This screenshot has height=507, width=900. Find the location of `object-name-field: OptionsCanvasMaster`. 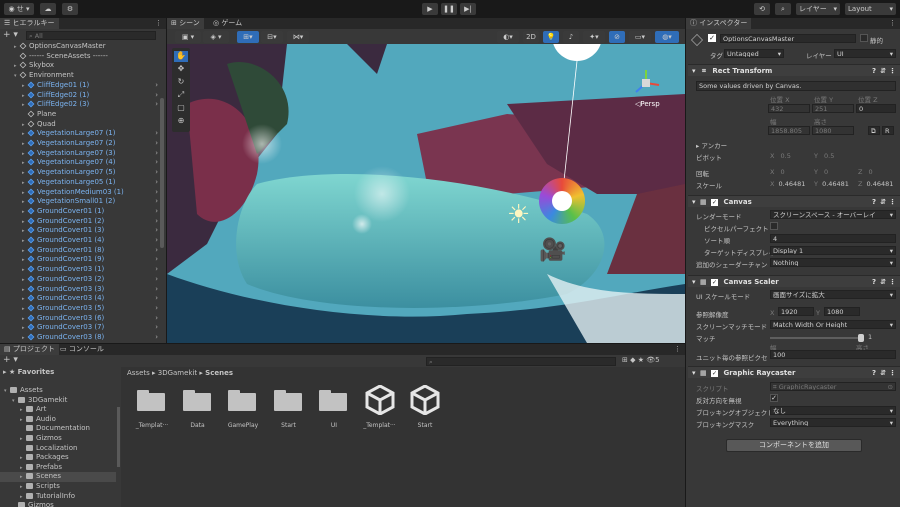

object-name-field: OptionsCanvasMaster is located at coordinates (788, 38).